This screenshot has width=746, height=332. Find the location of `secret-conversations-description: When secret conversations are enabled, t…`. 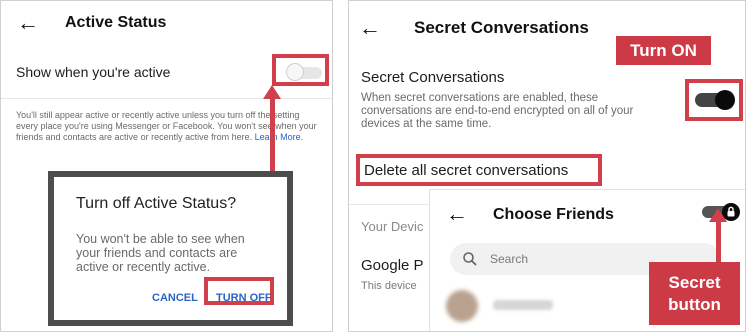

secret-conversations-description: When secret conversations are enabled, t… is located at coordinates (497, 111).